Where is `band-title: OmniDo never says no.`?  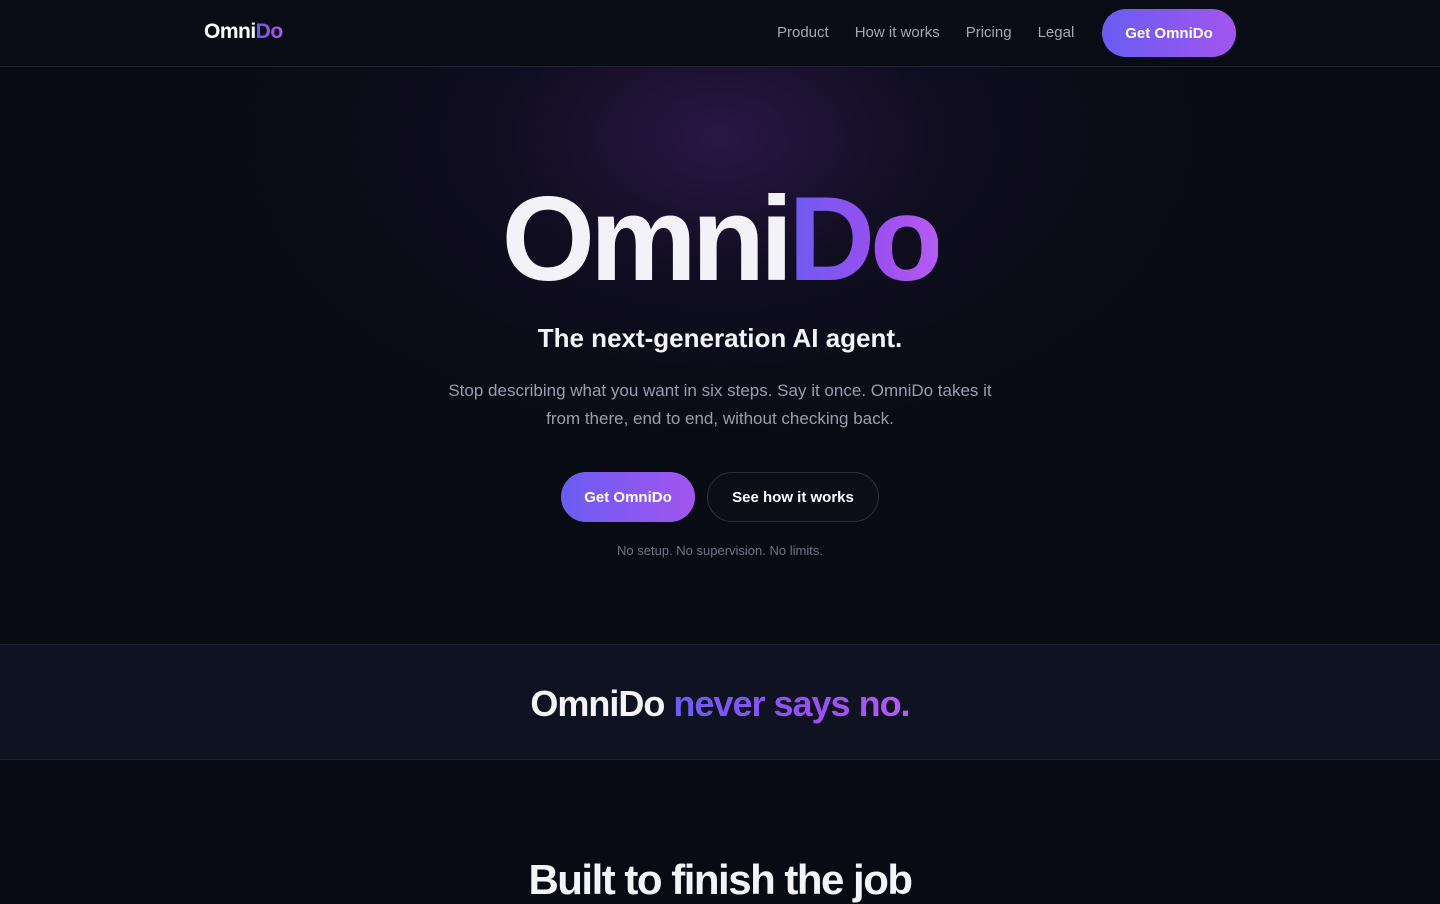
band-title: OmniDo never says no. is located at coordinates (720, 704).